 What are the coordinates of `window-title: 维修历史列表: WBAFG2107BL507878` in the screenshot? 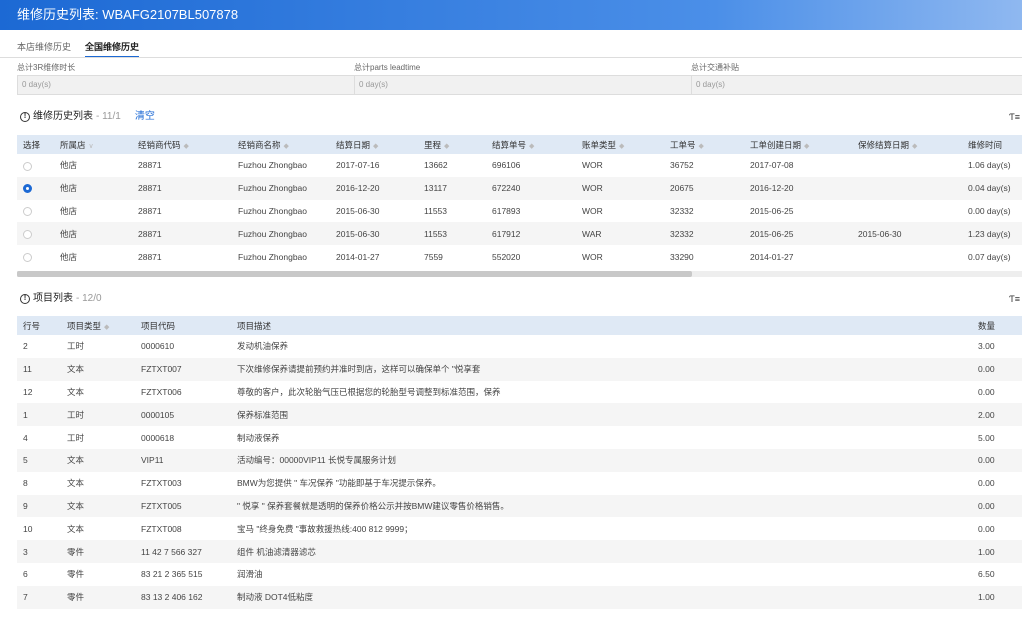 It's located at (511, 15).